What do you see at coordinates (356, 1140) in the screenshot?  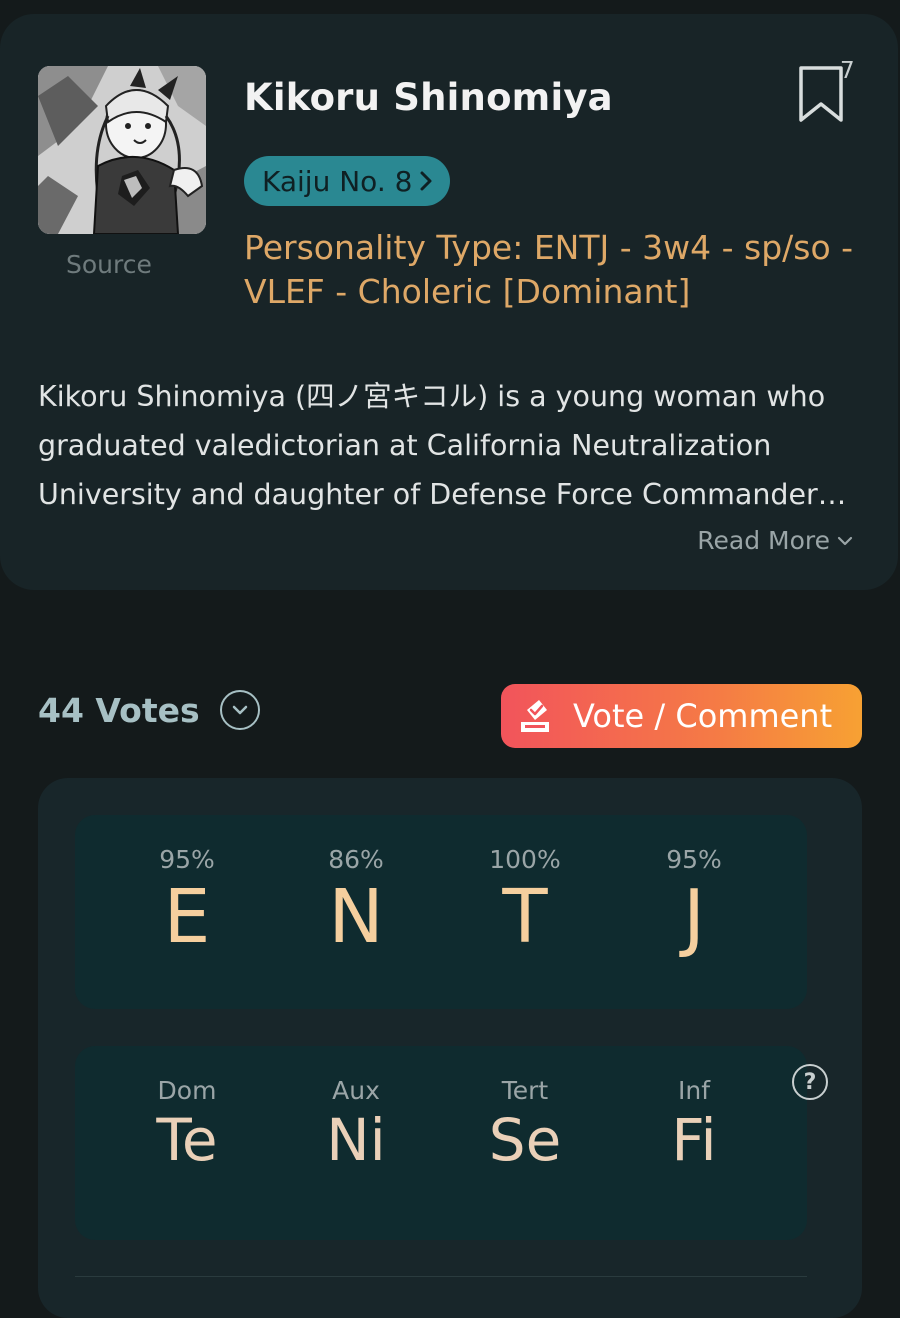 I see `function-name: Ni` at bounding box center [356, 1140].